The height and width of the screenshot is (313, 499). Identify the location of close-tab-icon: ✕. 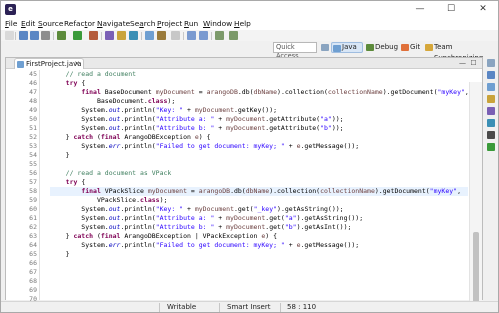
(77, 64).